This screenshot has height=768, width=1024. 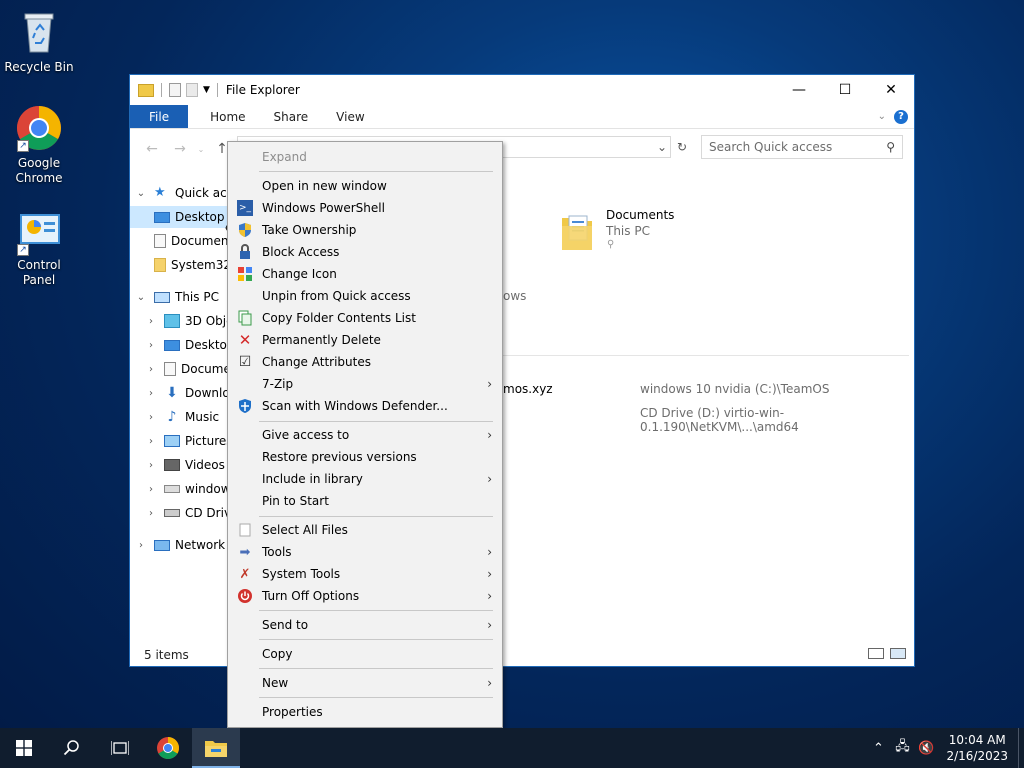 What do you see at coordinates (152, 149) in the screenshot?
I see `back-button: ←` at bounding box center [152, 149].